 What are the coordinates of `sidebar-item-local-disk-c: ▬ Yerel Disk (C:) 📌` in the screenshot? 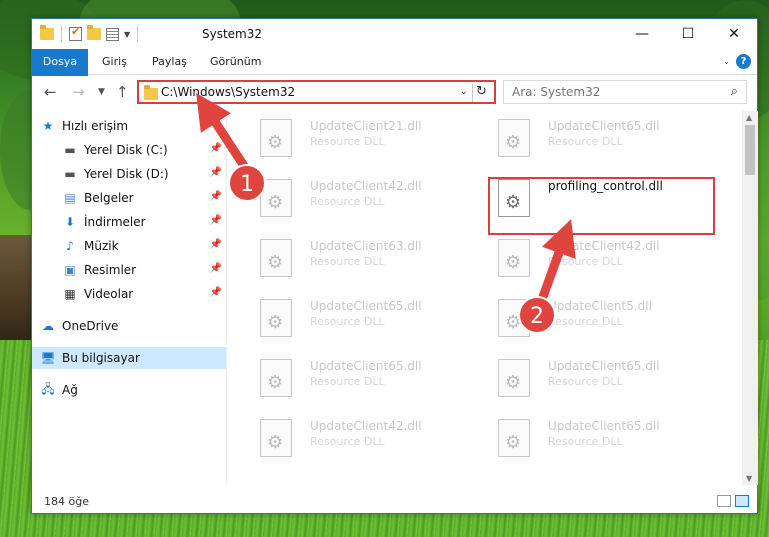 It's located at (144, 150).